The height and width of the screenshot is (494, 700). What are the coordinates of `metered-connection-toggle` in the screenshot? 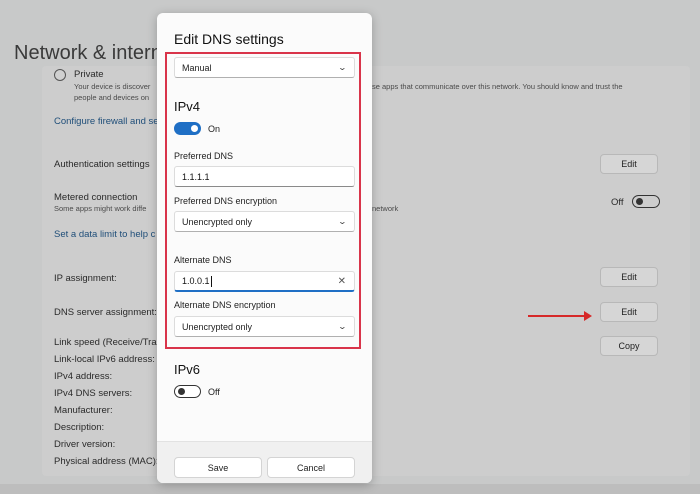 It's located at (646, 201).